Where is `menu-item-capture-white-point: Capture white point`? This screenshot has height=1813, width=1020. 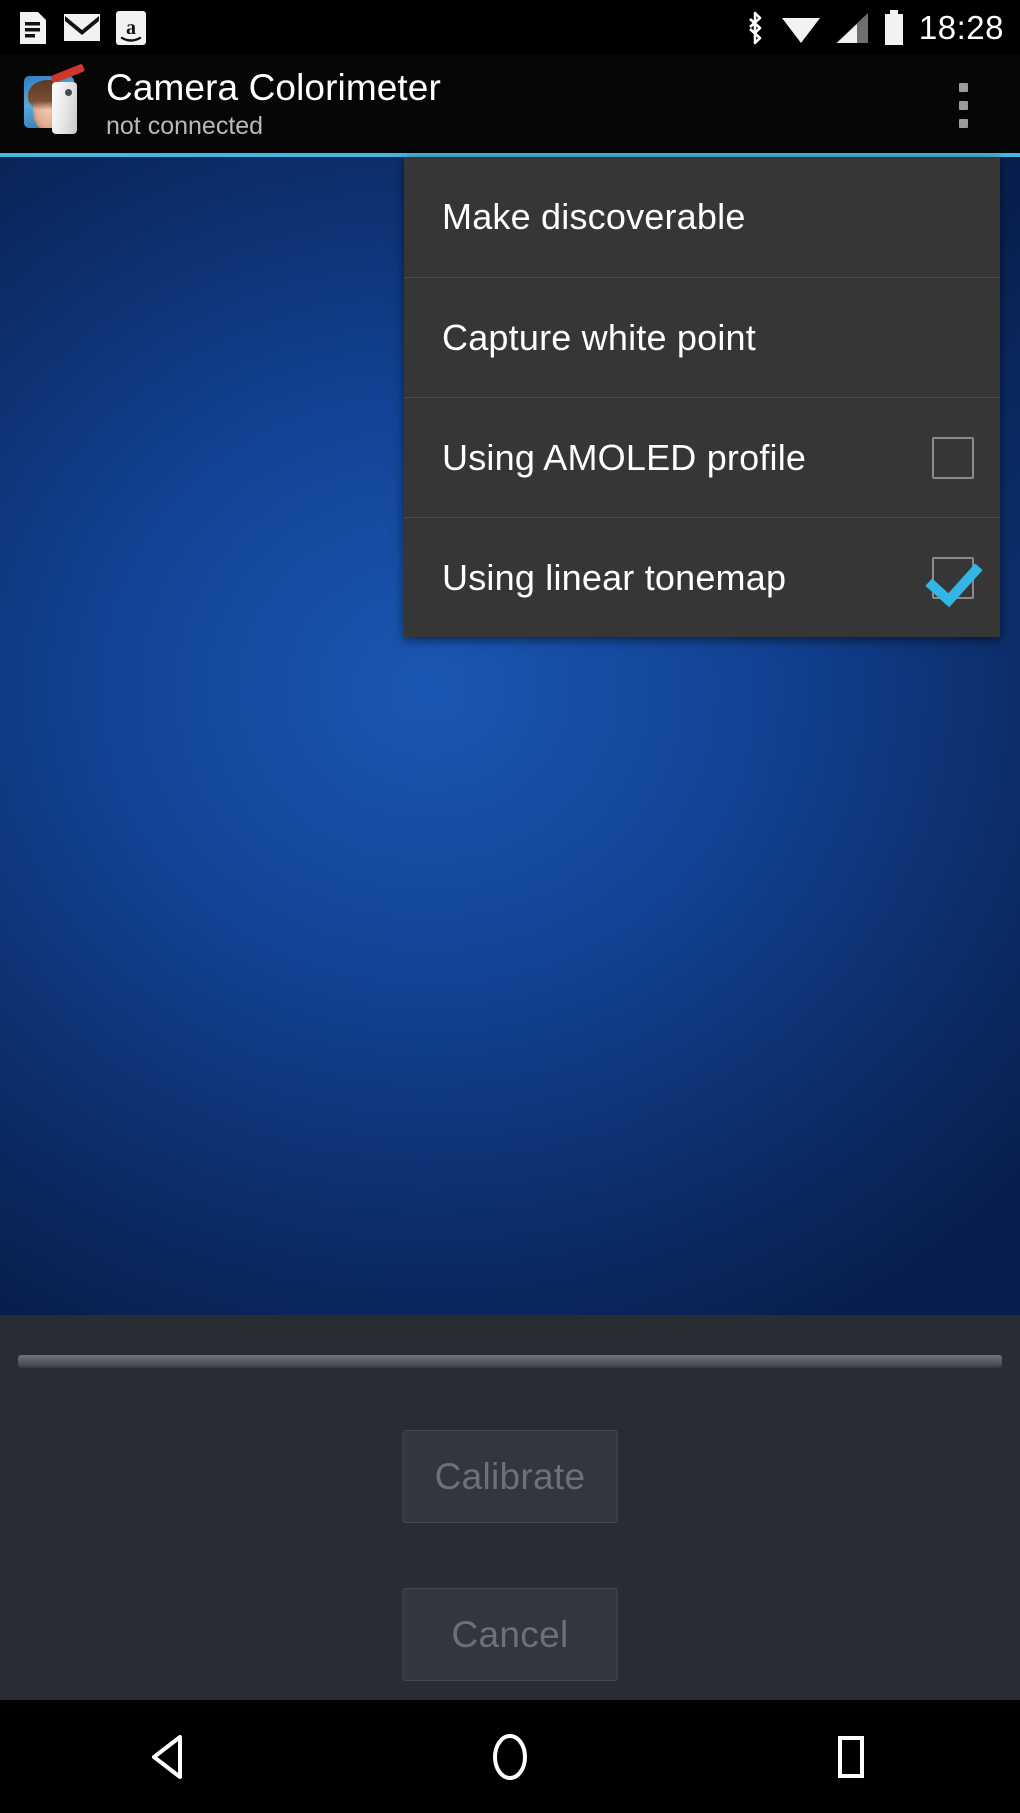 menu-item-capture-white-point: Capture white point is located at coordinates (702, 337).